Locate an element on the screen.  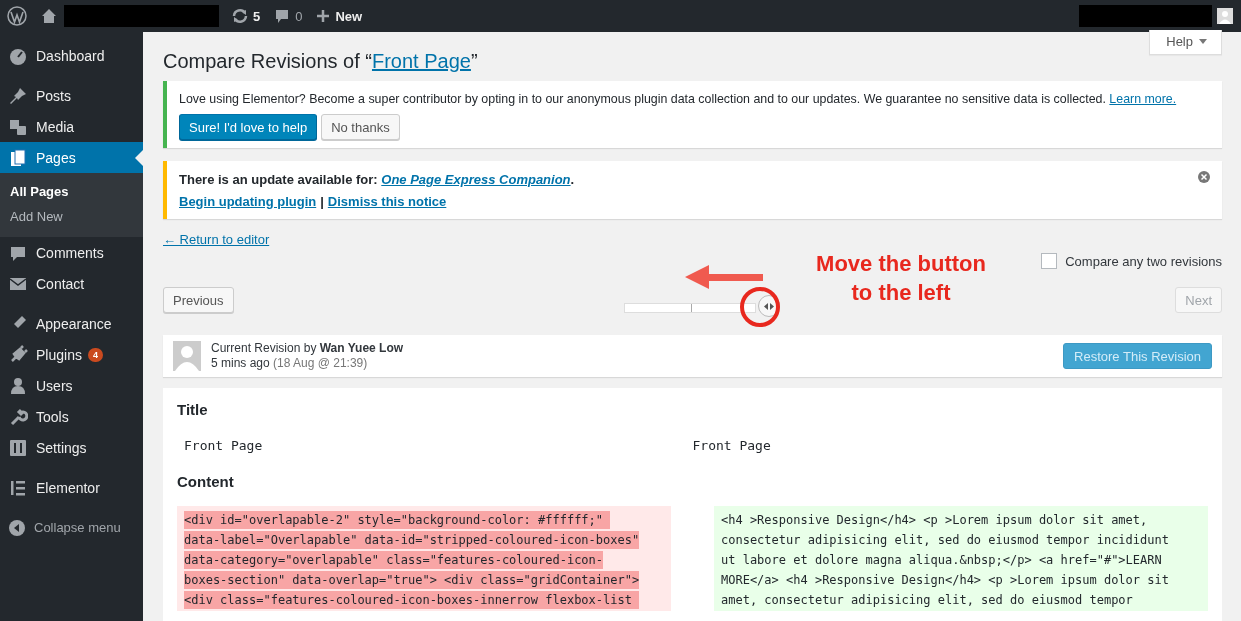
plugin-link: One Page Express Companion is located at coordinates (476, 179).